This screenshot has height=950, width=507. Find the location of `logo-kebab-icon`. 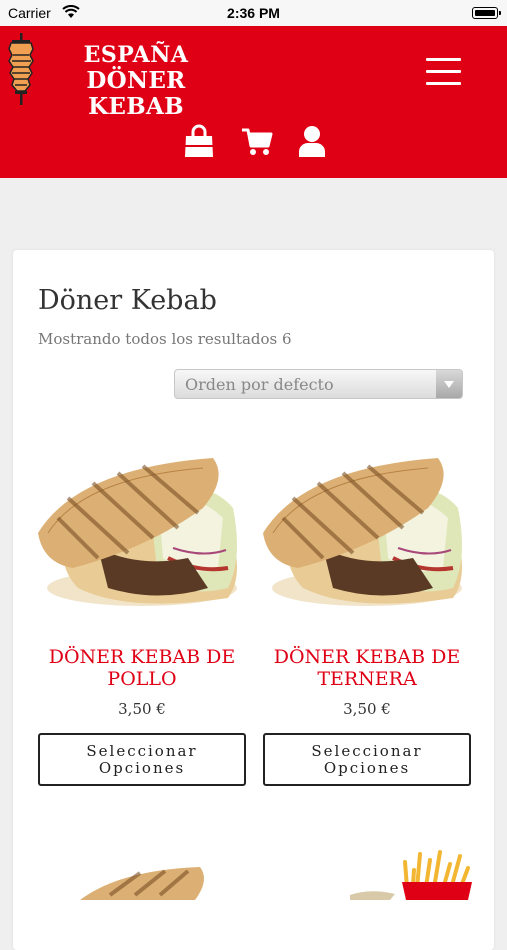

logo-kebab-icon is located at coordinates (21, 69).